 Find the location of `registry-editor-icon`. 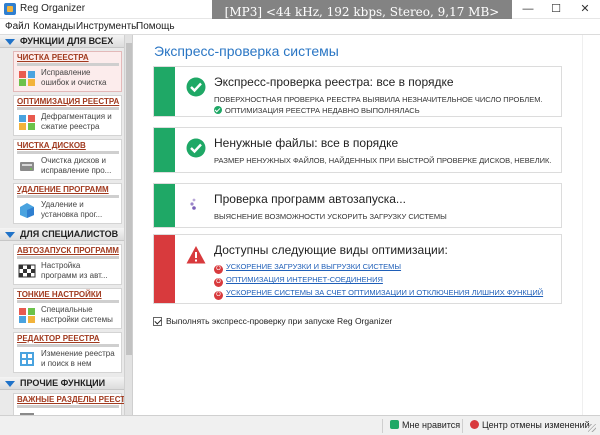

registry-editor-icon is located at coordinates (27, 359).